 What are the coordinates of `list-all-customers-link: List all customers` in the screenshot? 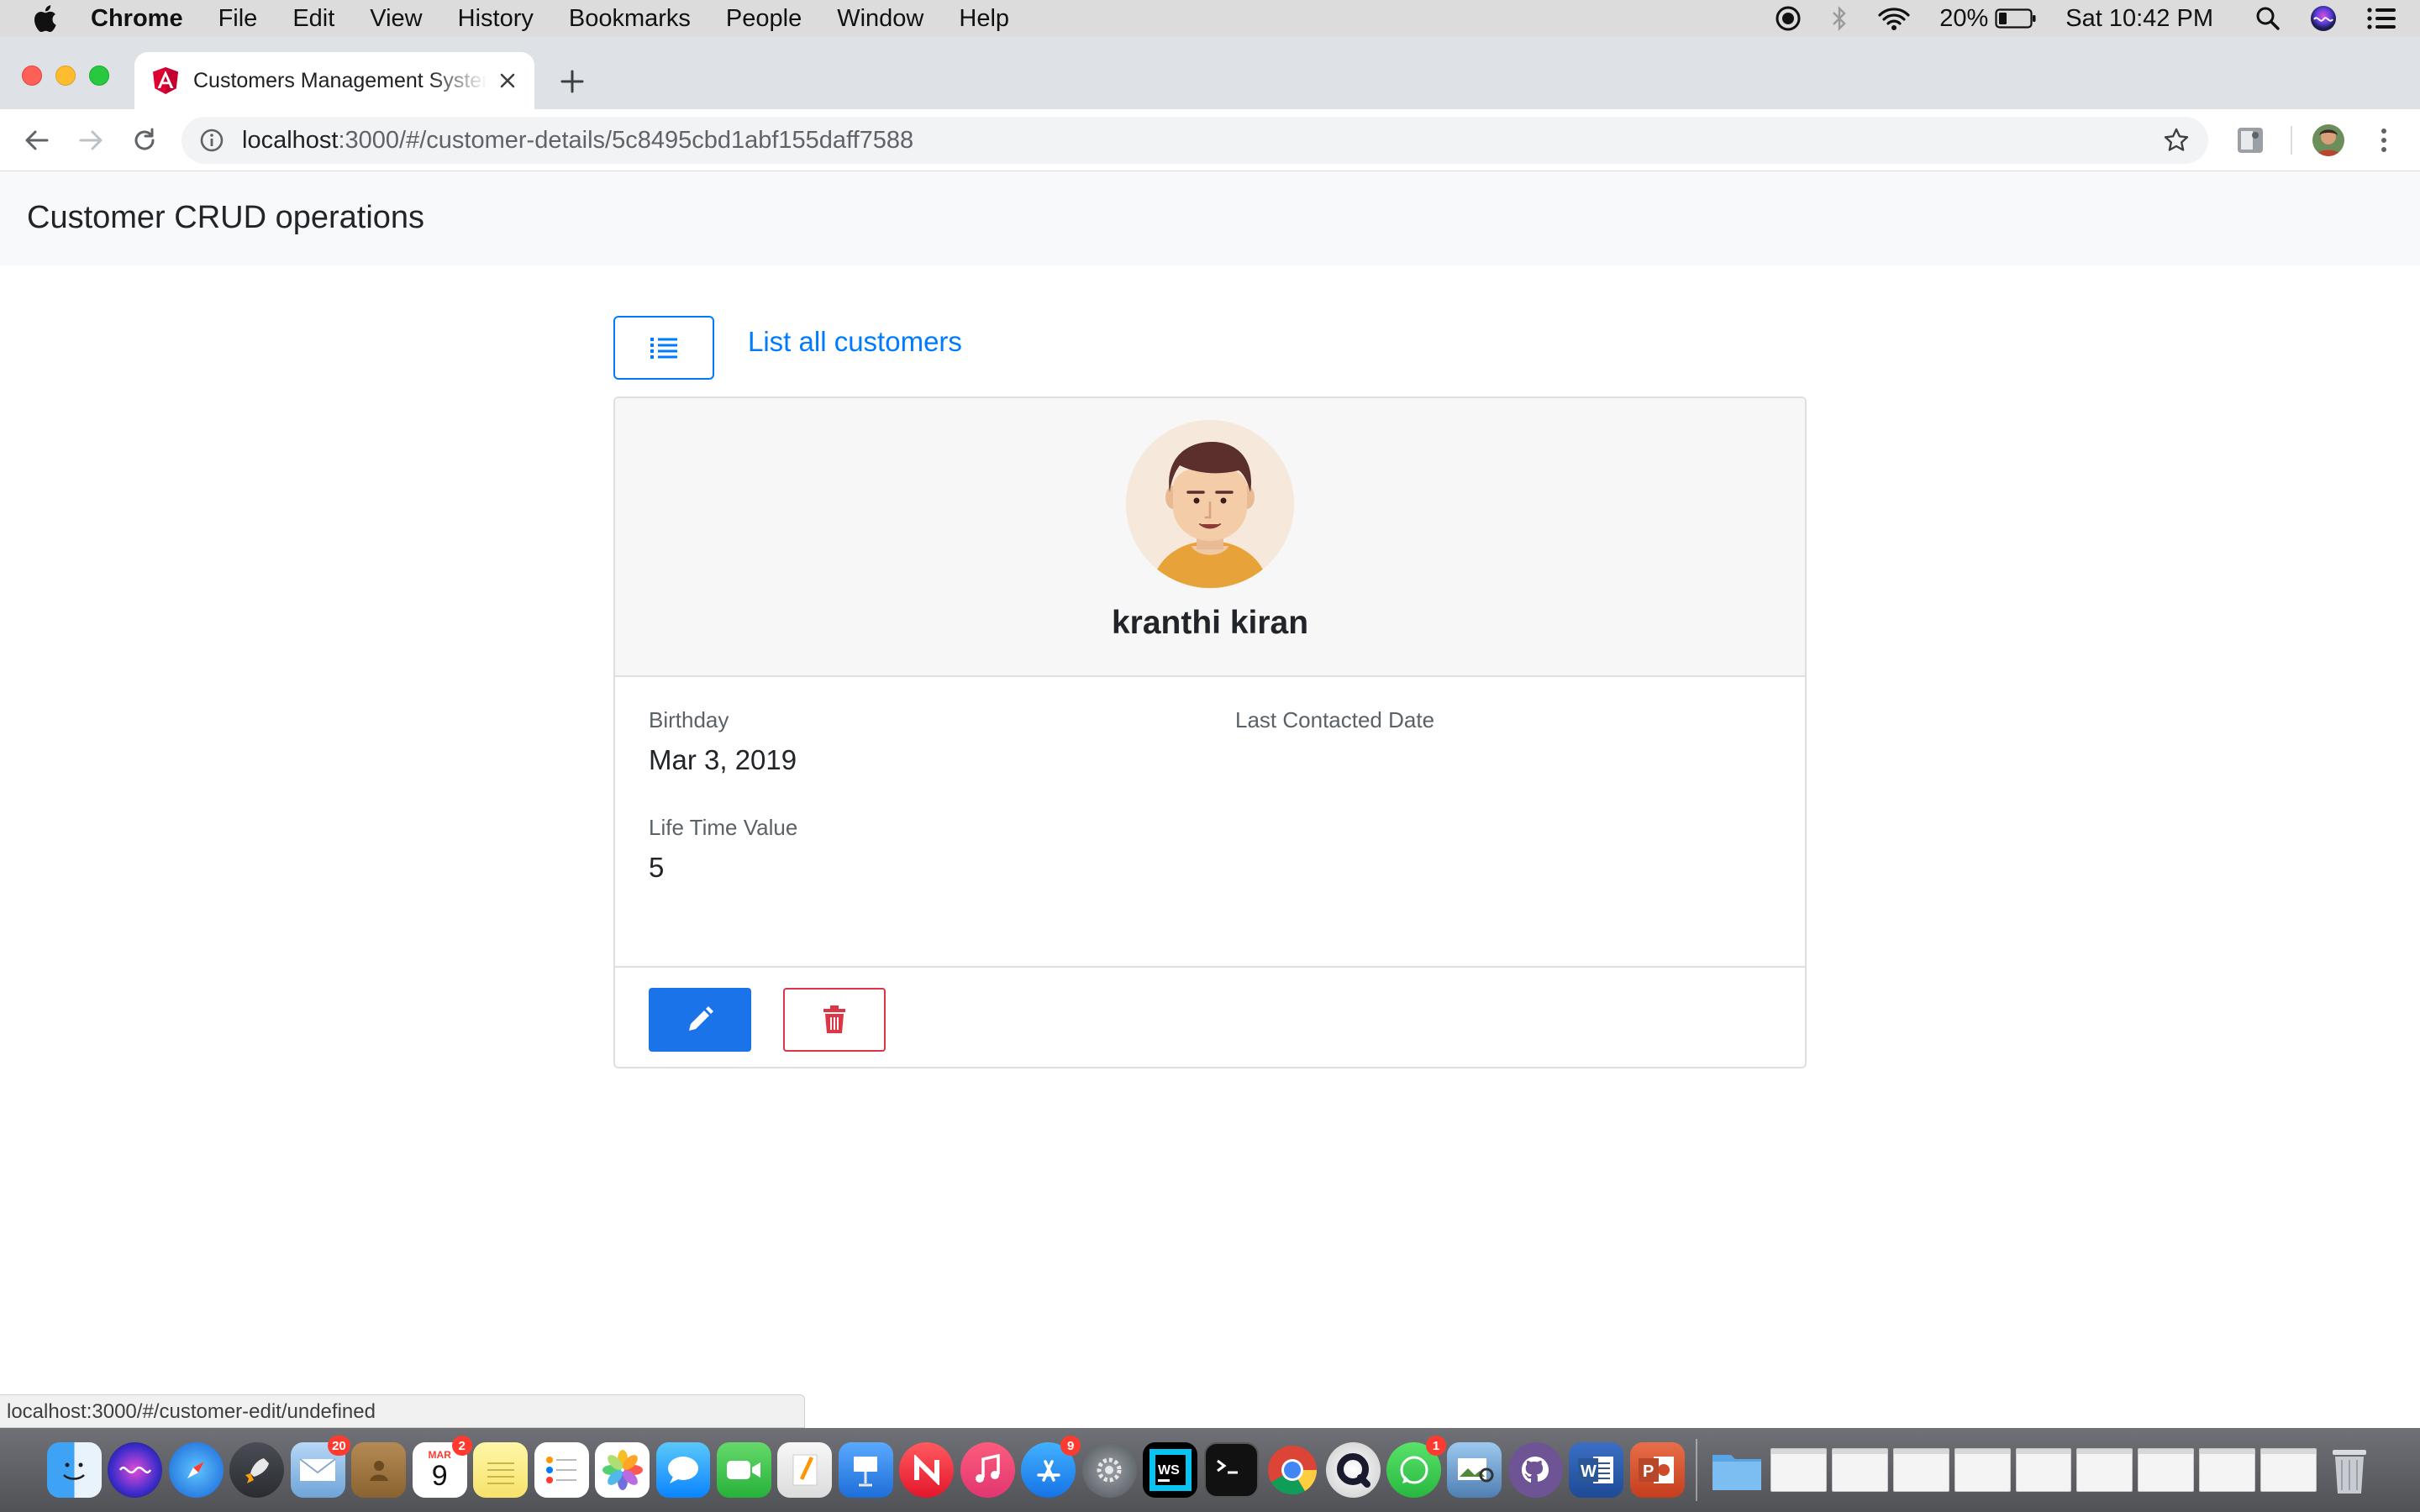 It's located at (855, 342).